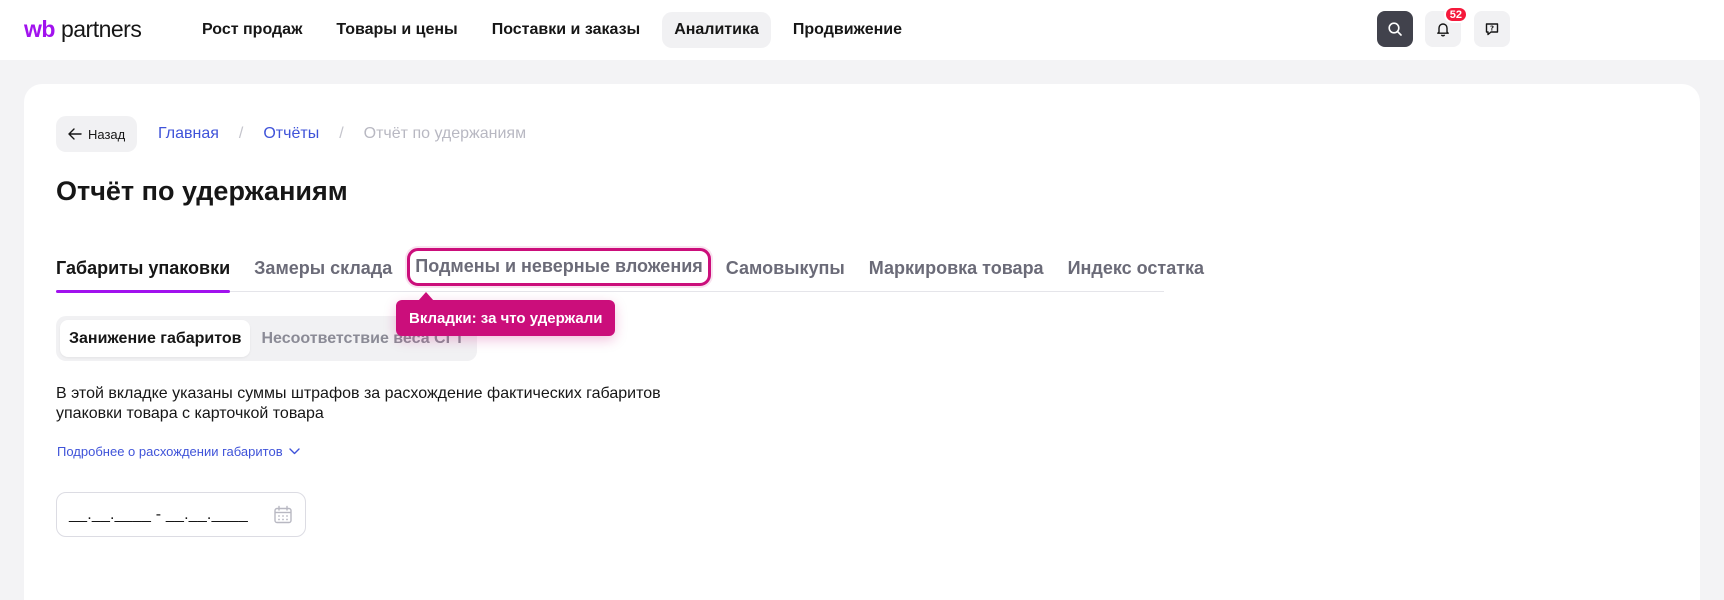 The width and height of the screenshot is (1724, 600). I want to click on more-info-link: Подробнее о расхождении габаритов, so click(178, 451).